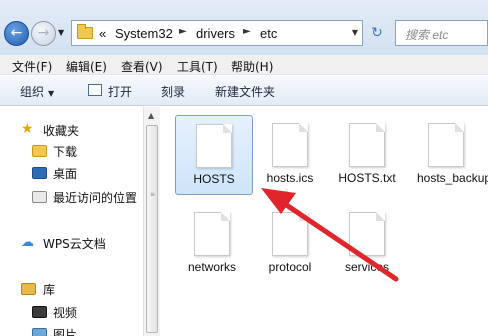 The image size is (488, 336). Describe the element at coordinates (339, 240) in the screenshot. I see `arrow-shaft` at that location.